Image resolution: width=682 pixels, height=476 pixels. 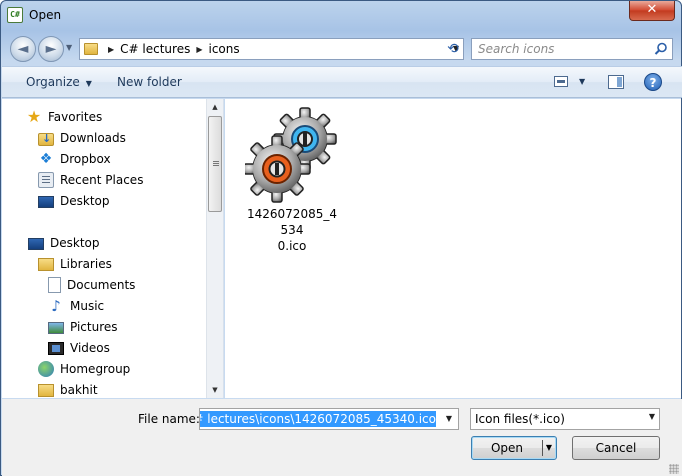 I want to click on sidebar-item-label: Music, so click(x=87, y=306).